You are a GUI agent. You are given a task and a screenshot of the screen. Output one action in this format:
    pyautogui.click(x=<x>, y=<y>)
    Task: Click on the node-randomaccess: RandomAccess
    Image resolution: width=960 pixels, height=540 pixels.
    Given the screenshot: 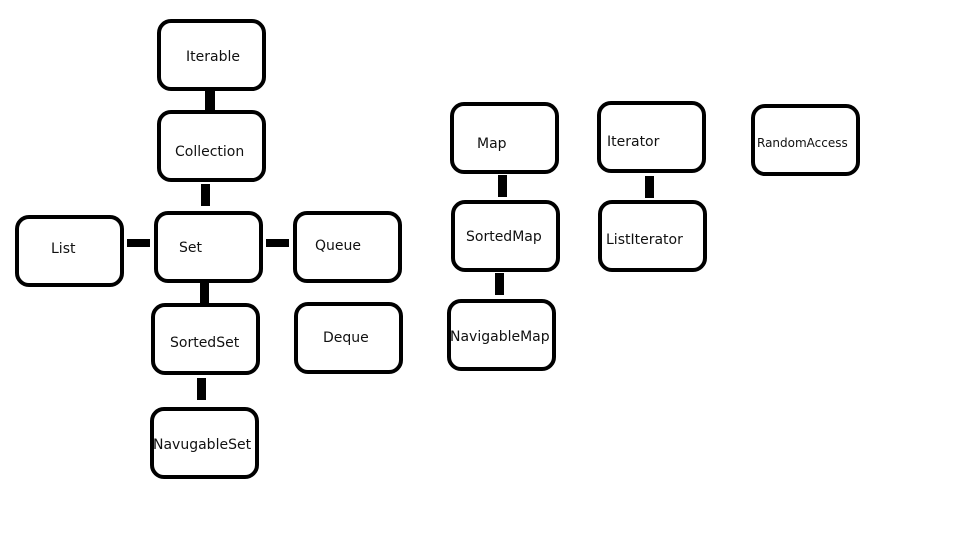 What is the action you would take?
    pyautogui.click(x=805, y=140)
    